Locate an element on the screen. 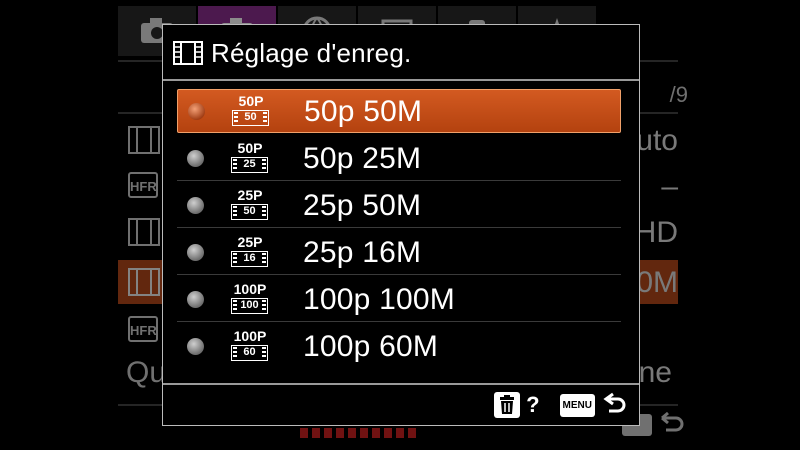  option-label: 100p 60M is located at coordinates (371, 346).